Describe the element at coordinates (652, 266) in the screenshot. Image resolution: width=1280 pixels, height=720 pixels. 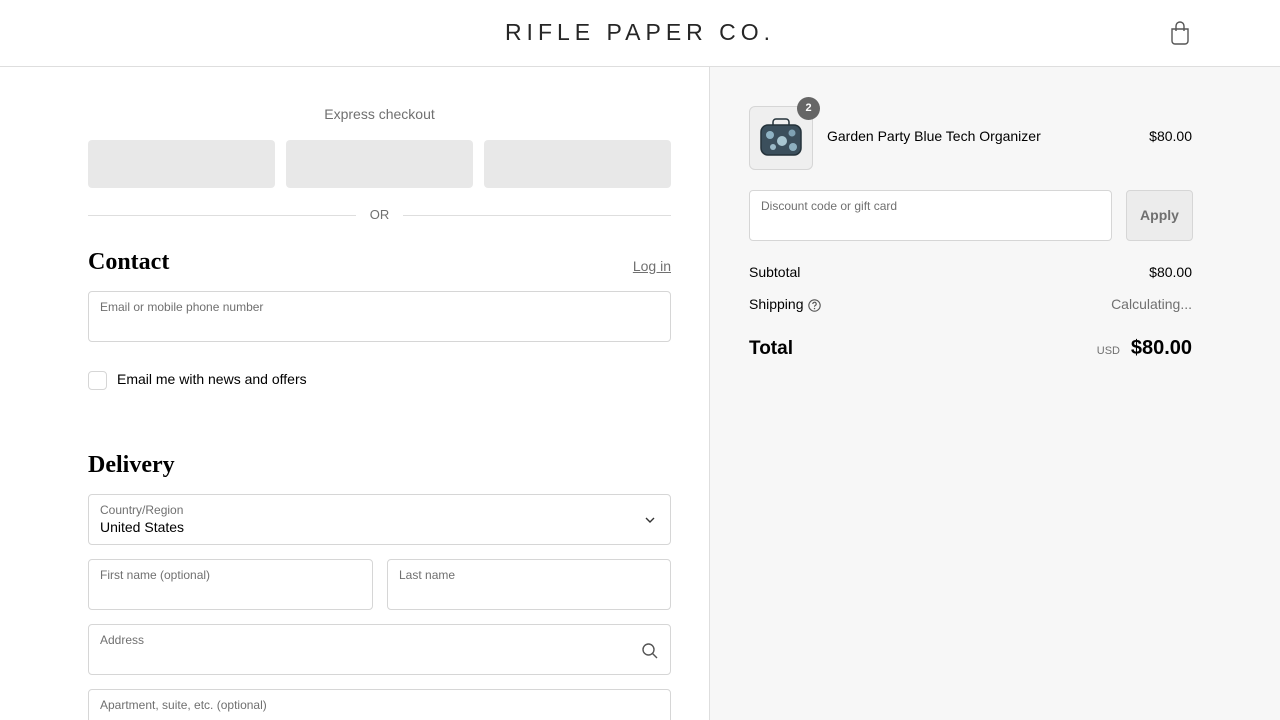
I see `login-link: Log in` at that location.